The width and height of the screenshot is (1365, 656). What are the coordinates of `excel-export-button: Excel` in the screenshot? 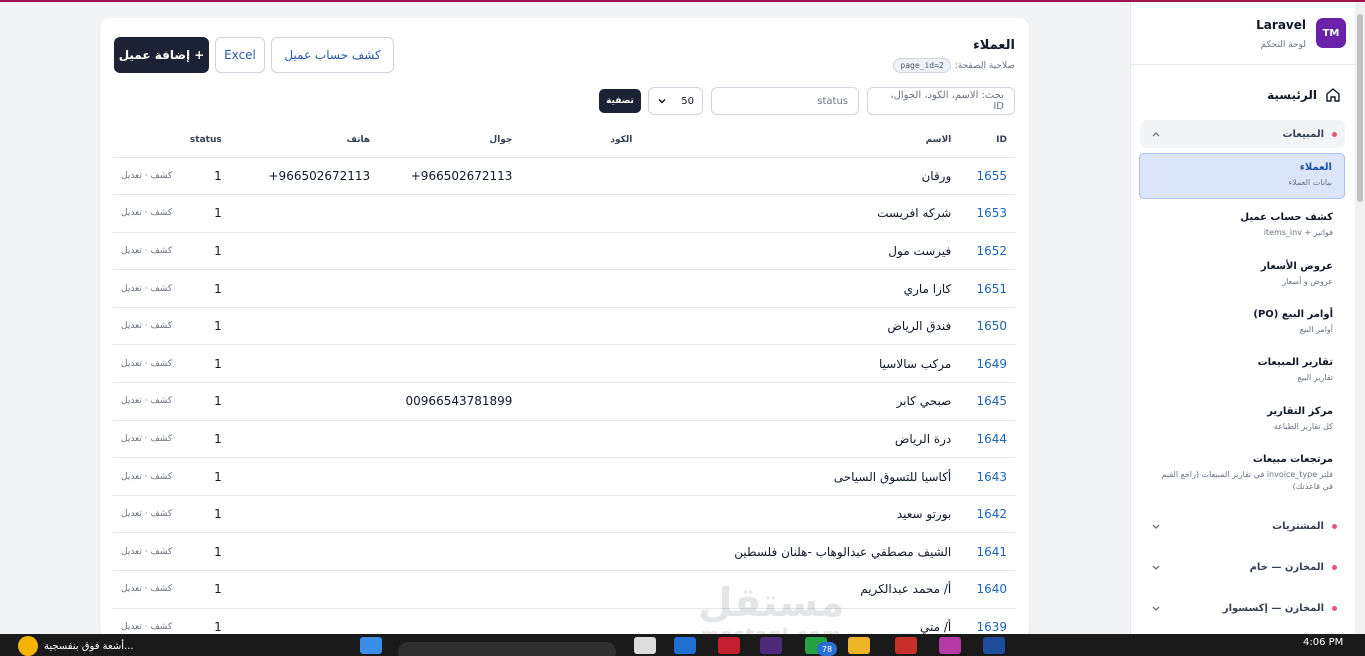 It's located at (240, 55).